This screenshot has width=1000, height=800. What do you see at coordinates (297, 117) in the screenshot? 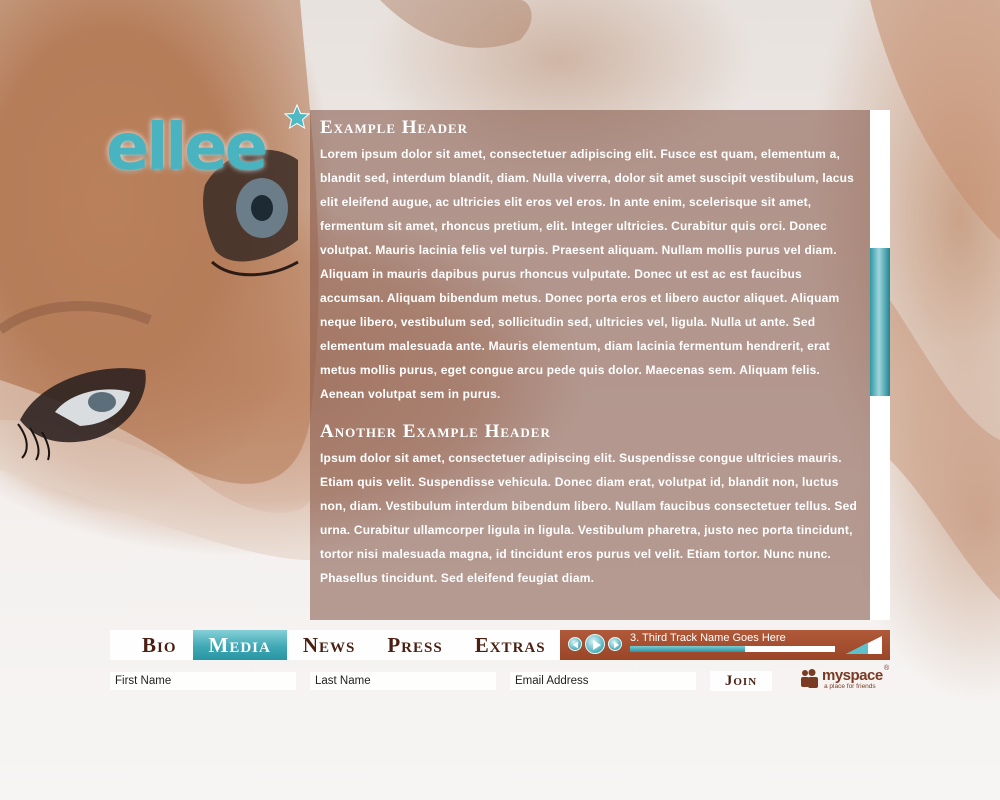
I see `star-icon` at bounding box center [297, 117].